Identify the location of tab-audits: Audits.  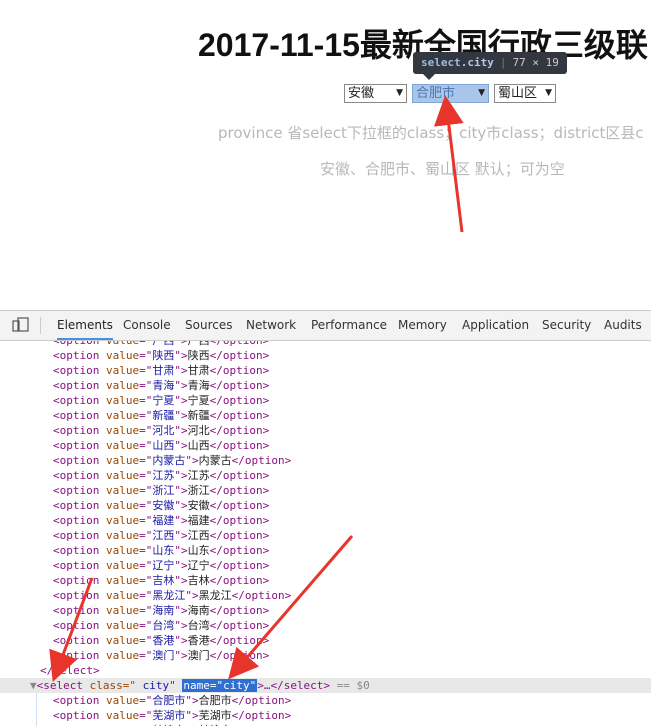
(623, 325).